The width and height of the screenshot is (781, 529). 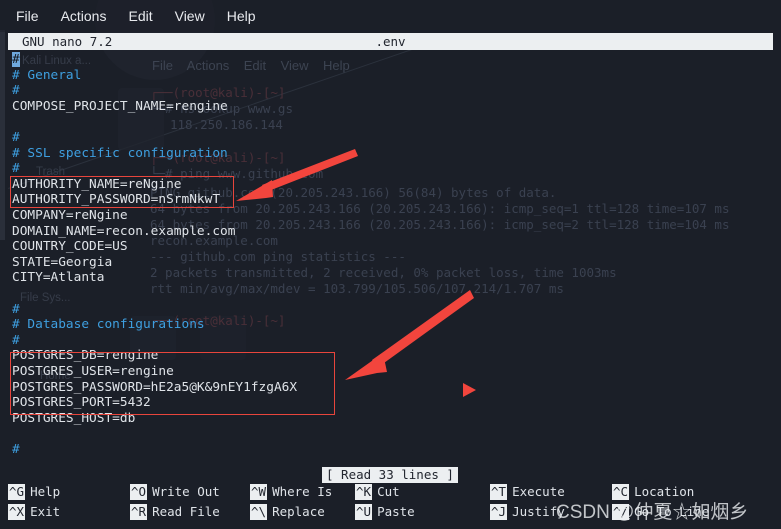 I want to click on text-cursor: #, so click(x=16, y=59).